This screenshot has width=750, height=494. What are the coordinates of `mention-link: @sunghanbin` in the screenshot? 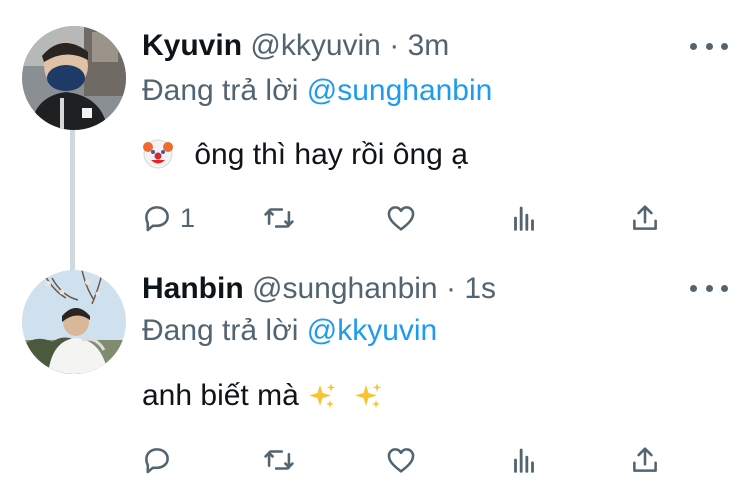 It's located at (400, 90).